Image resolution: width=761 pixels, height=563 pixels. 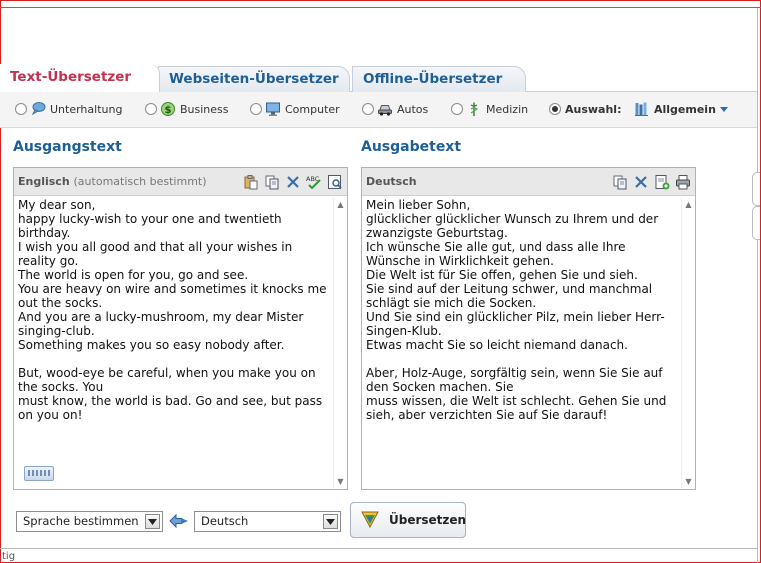 What do you see at coordinates (428, 520) in the screenshot?
I see `translate-button-label: Übersetzen` at bounding box center [428, 520].